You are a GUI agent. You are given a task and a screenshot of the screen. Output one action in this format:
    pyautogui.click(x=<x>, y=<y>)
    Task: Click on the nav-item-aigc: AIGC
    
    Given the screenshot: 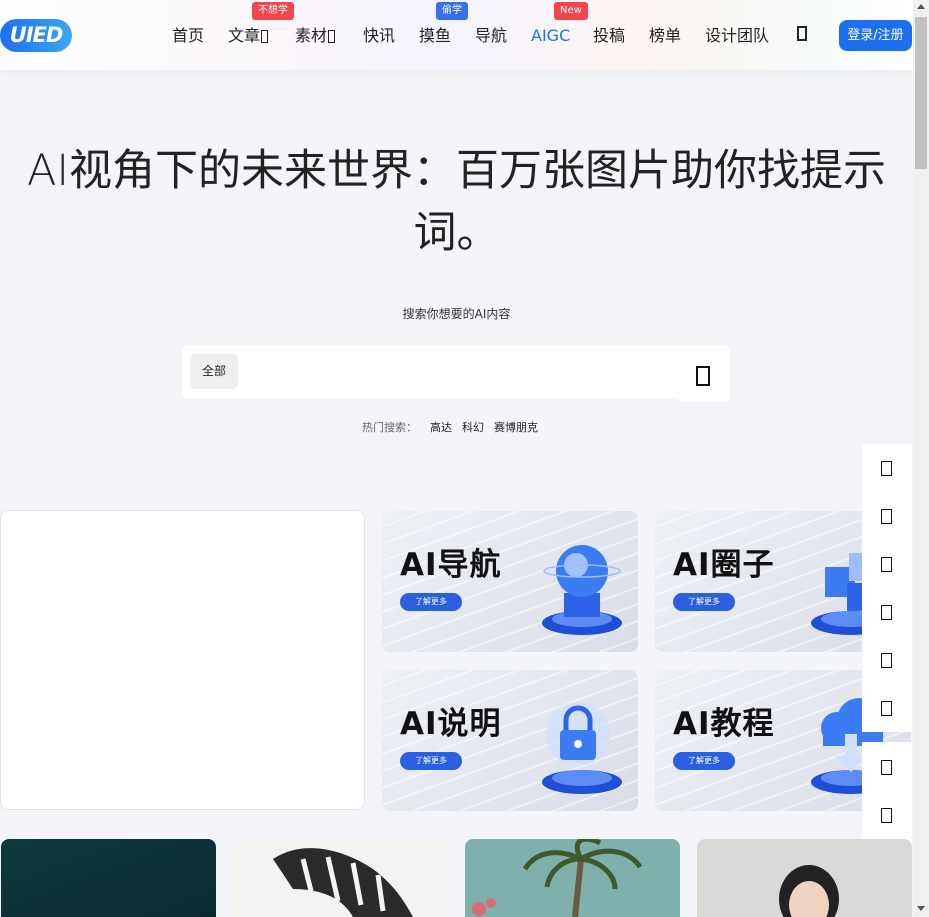 What is the action you would take?
    pyautogui.click(x=550, y=36)
    